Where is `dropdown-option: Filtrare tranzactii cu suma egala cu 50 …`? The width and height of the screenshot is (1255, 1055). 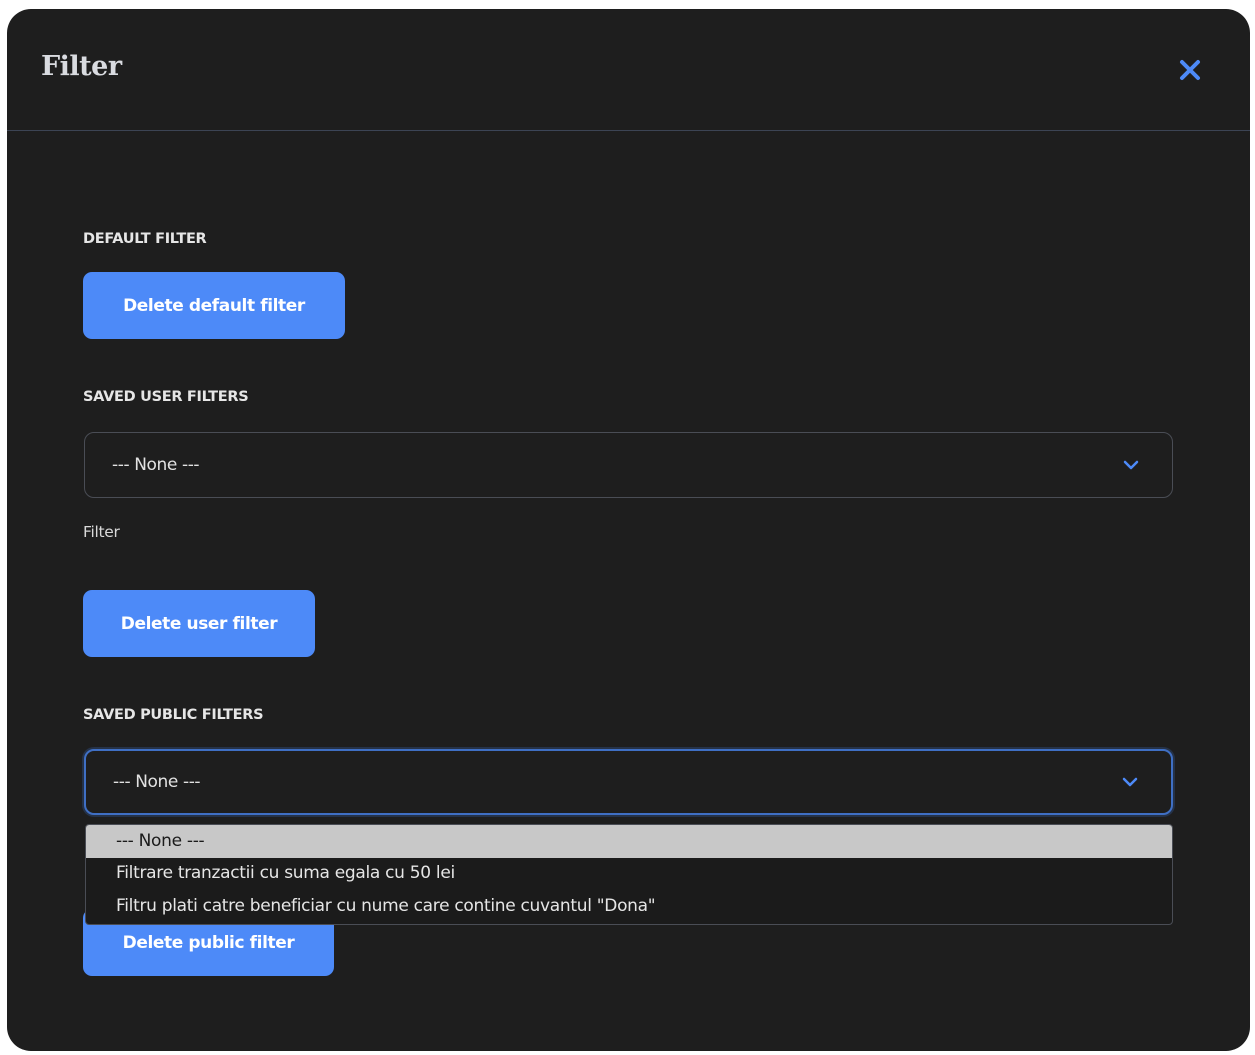 dropdown-option: Filtrare tranzactii cu suma egala cu 50 … is located at coordinates (629, 874).